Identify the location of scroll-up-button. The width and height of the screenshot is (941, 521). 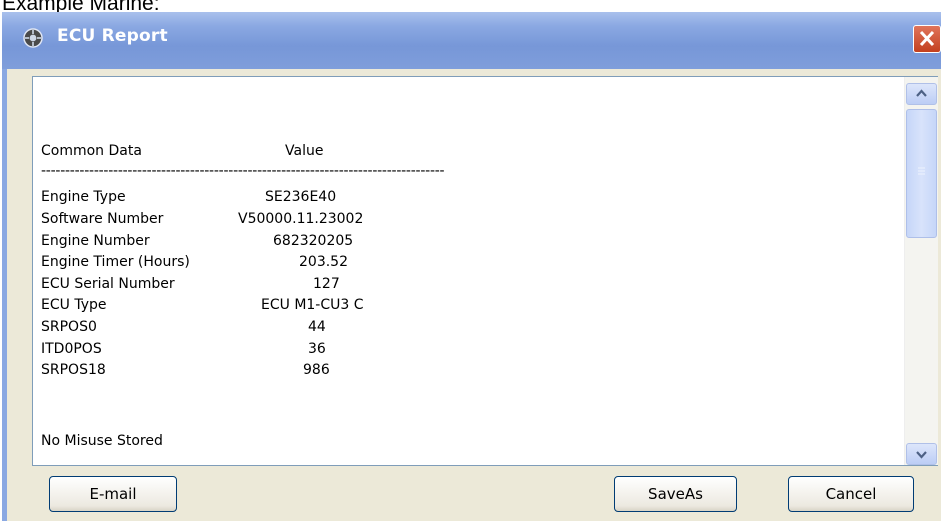
(921, 94).